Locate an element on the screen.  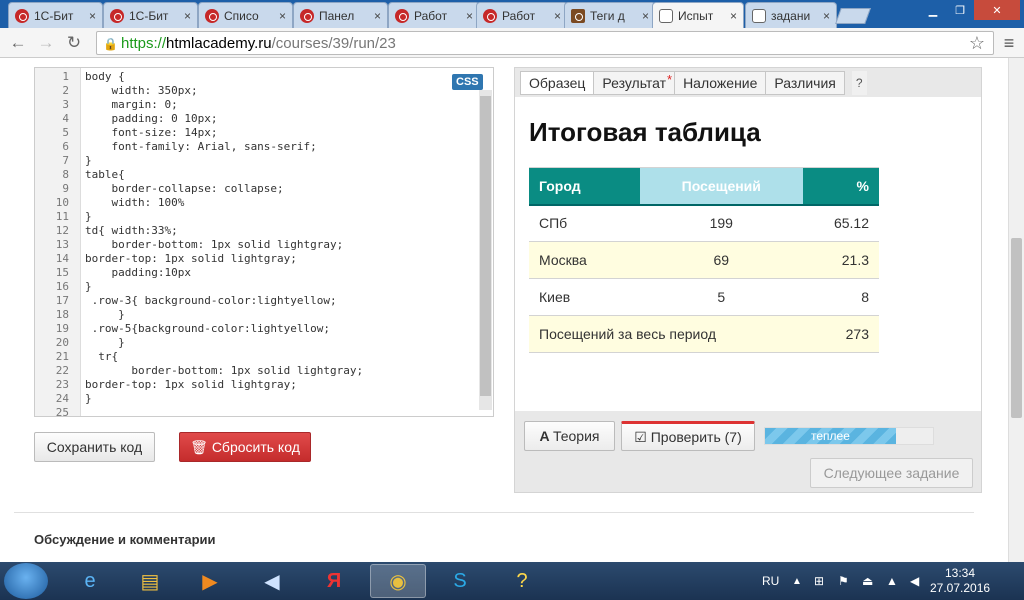
reset-code-button: 🗑 Сбросить код is located at coordinates (245, 447).